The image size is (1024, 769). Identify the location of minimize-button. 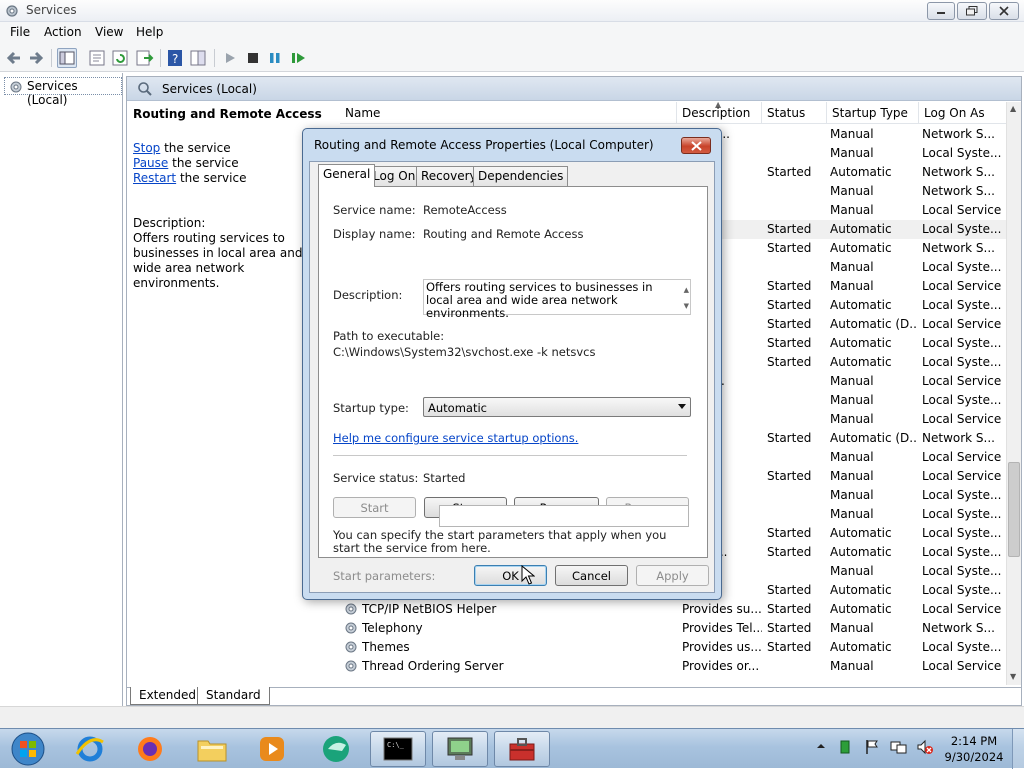
(941, 11).